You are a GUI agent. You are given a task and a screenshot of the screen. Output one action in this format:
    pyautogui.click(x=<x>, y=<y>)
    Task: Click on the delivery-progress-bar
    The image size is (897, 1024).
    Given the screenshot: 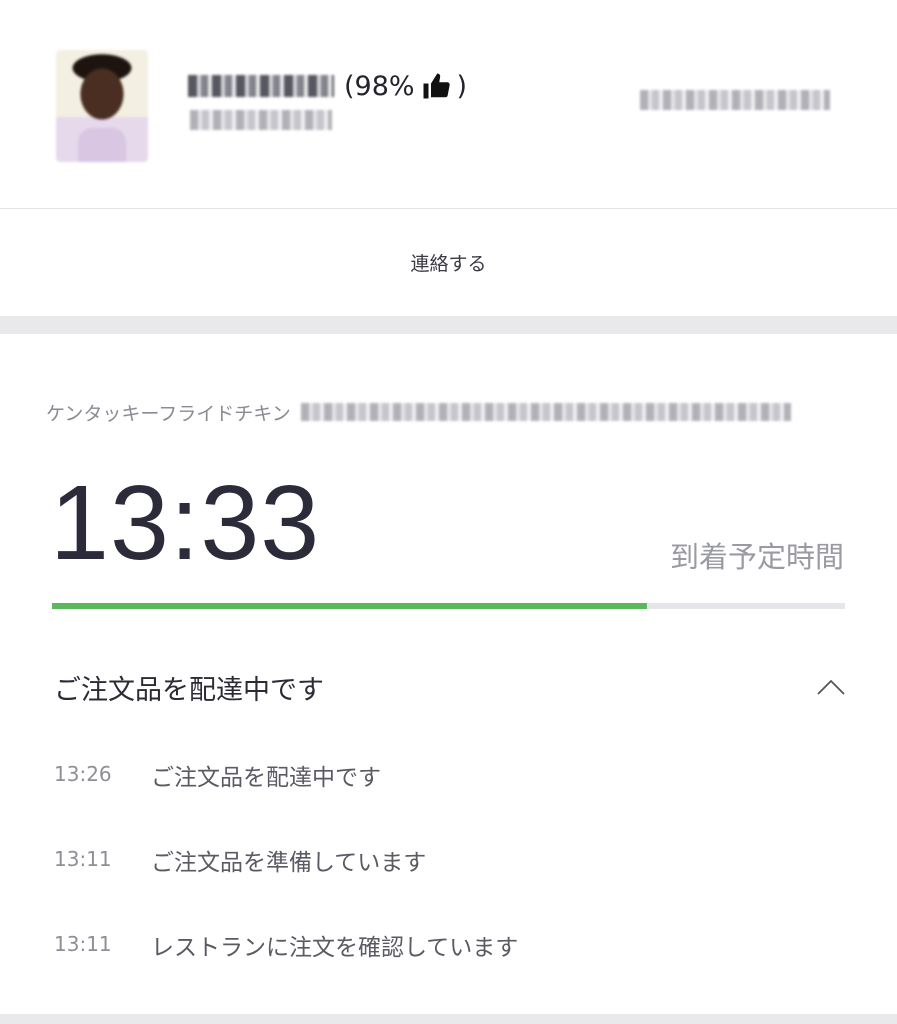 What is the action you would take?
    pyautogui.click(x=448, y=606)
    